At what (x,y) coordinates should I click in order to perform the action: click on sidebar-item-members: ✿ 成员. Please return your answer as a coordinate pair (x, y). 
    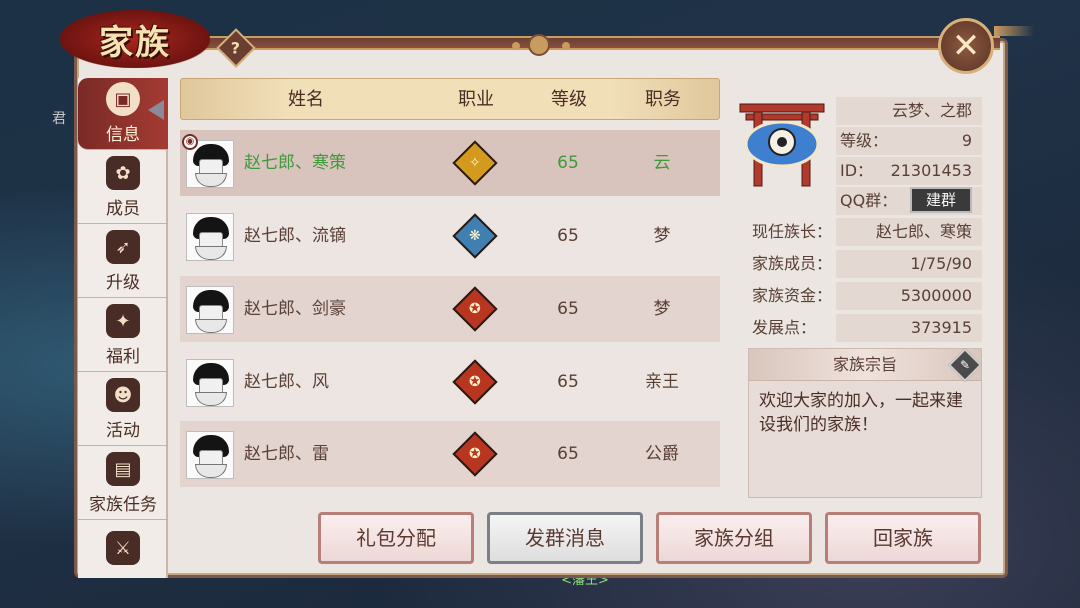
    Looking at the image, I should click on (123, 188).